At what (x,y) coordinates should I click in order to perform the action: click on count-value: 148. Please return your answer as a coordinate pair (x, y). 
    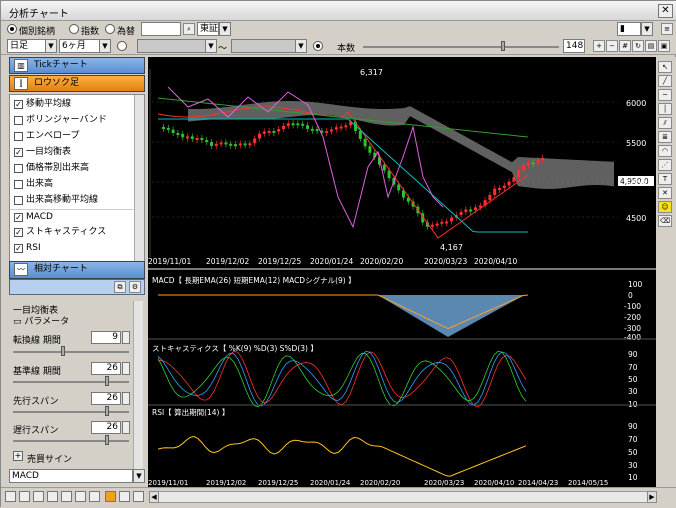
    Looking at the image, I should click on (574, 46).